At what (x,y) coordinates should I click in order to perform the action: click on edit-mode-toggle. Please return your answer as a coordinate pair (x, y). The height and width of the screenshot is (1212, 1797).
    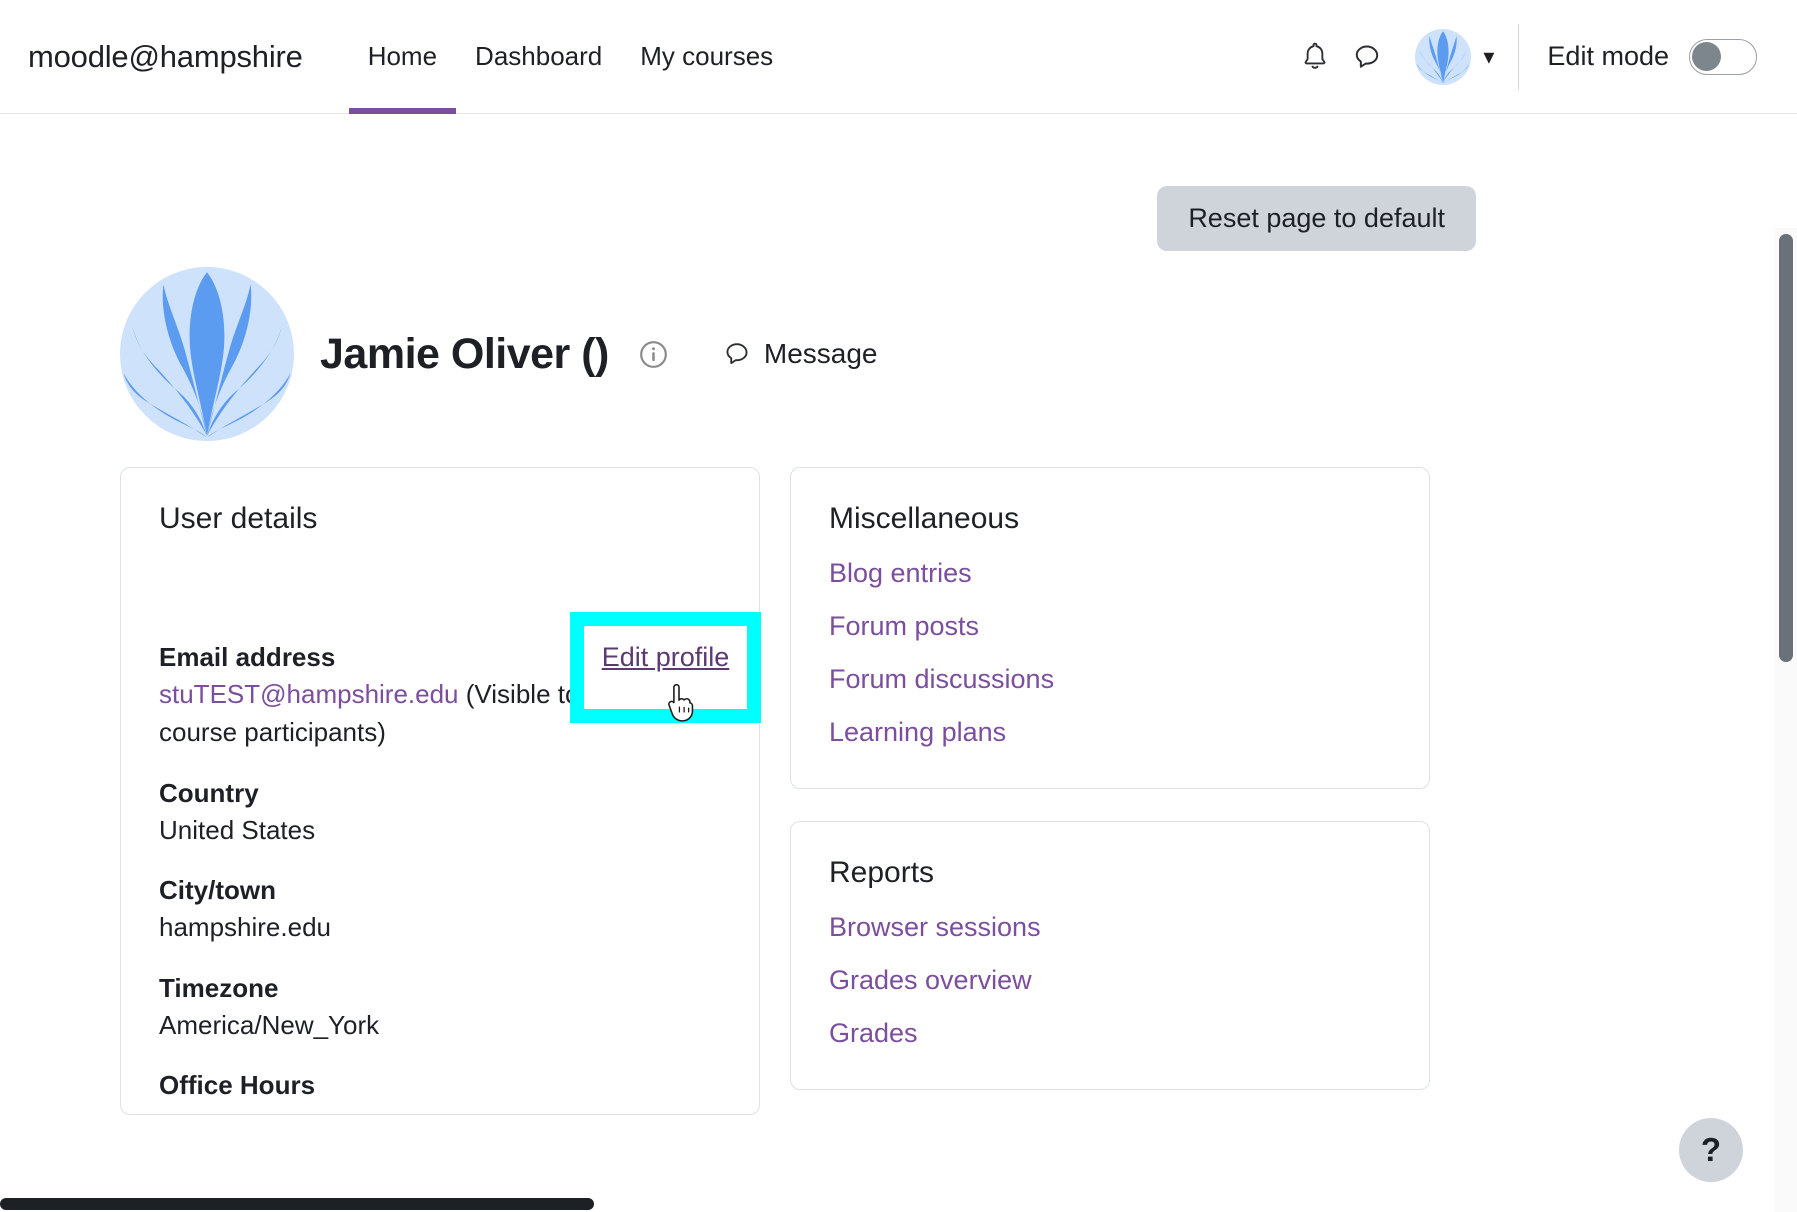
    Looking at the image, I should click on (1723, 56).